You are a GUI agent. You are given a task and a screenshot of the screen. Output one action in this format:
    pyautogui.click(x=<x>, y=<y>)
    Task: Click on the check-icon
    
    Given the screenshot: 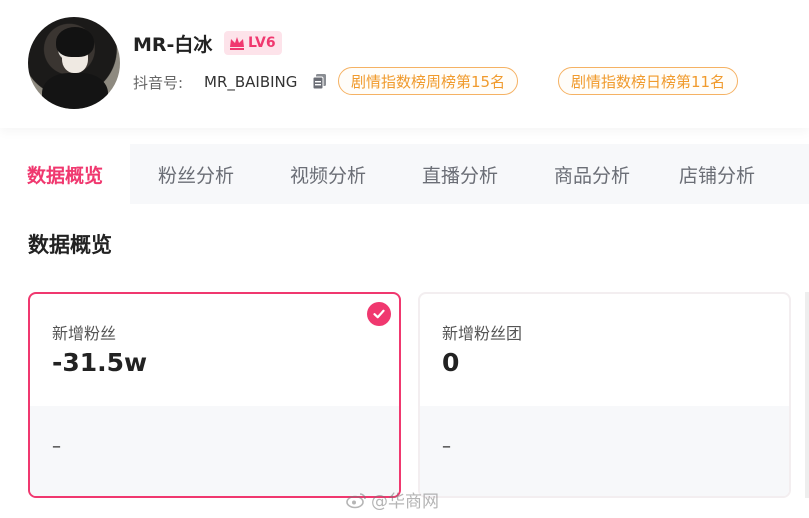 What is the action you would take?
    pyautogui.click(x=379, y=314)
    